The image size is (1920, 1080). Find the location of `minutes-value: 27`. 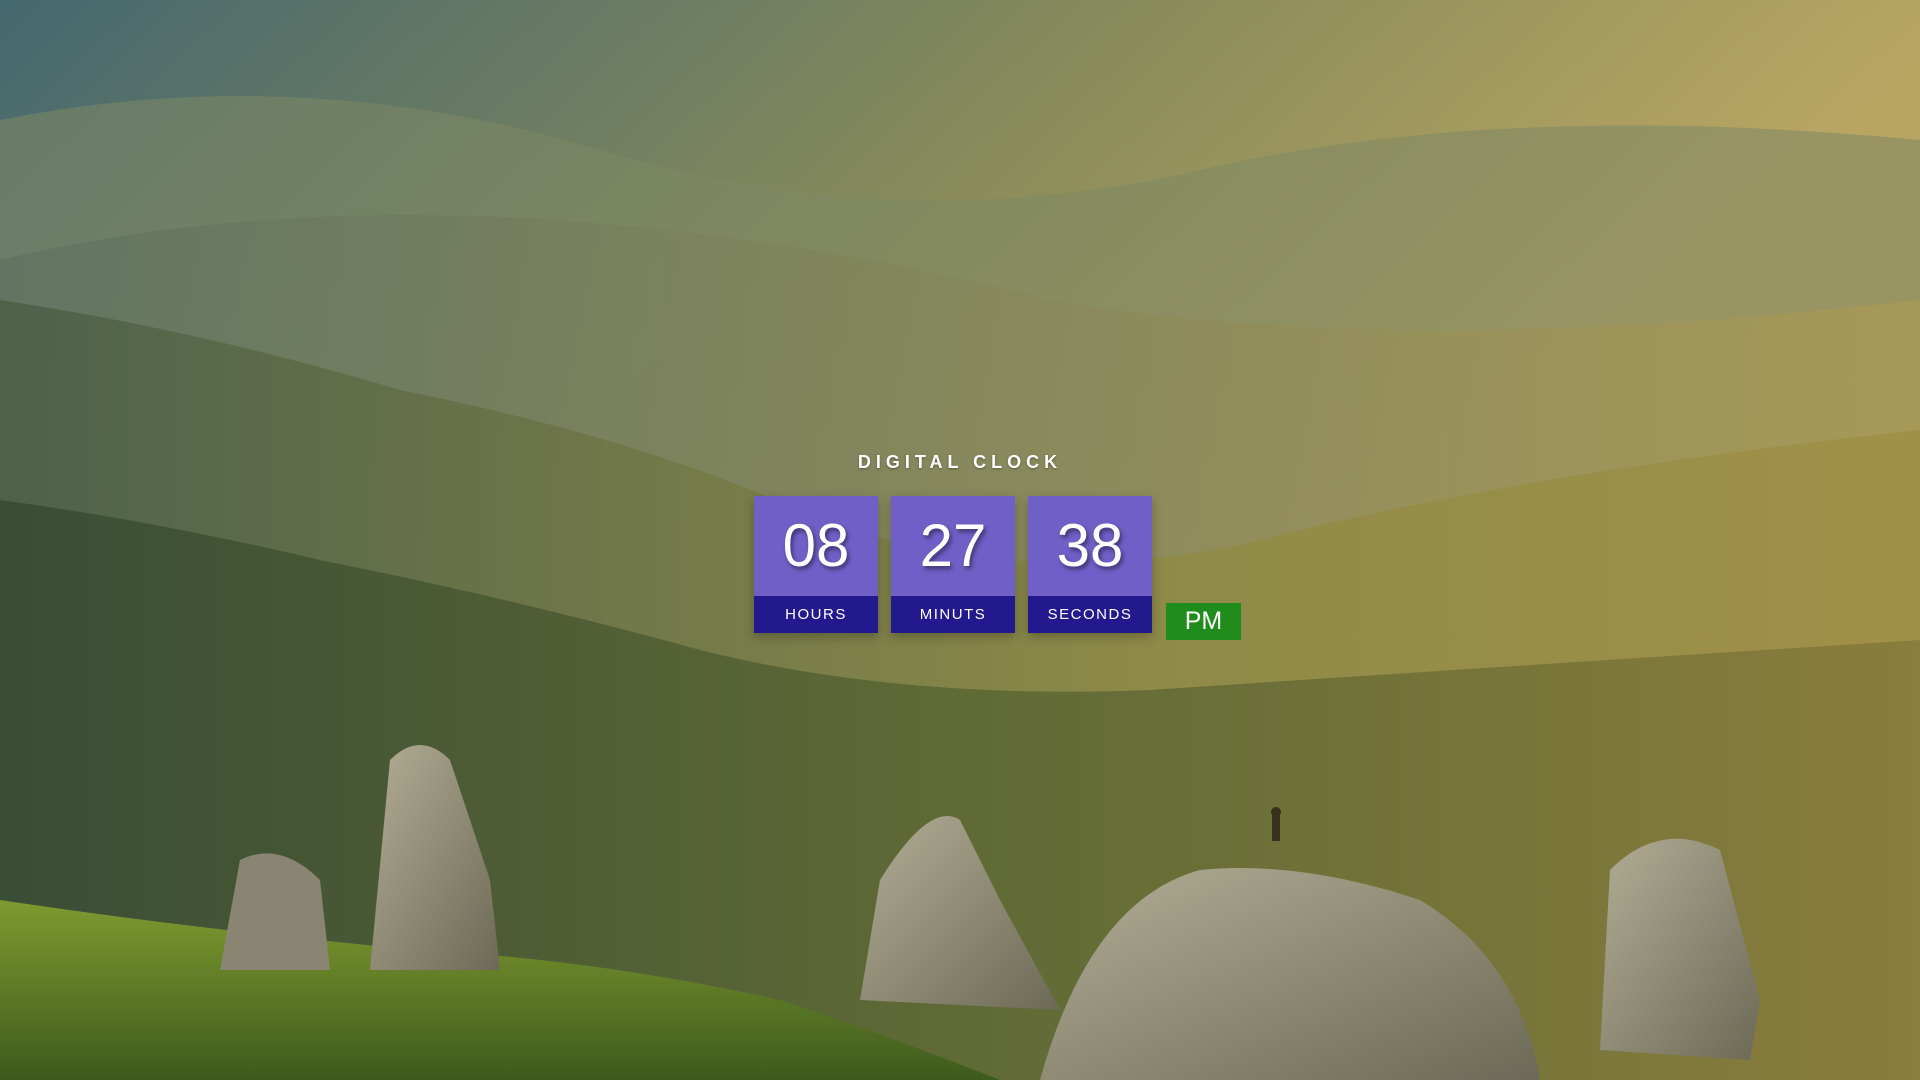

minutes-value: 27 is located at coordinates (953, 546).